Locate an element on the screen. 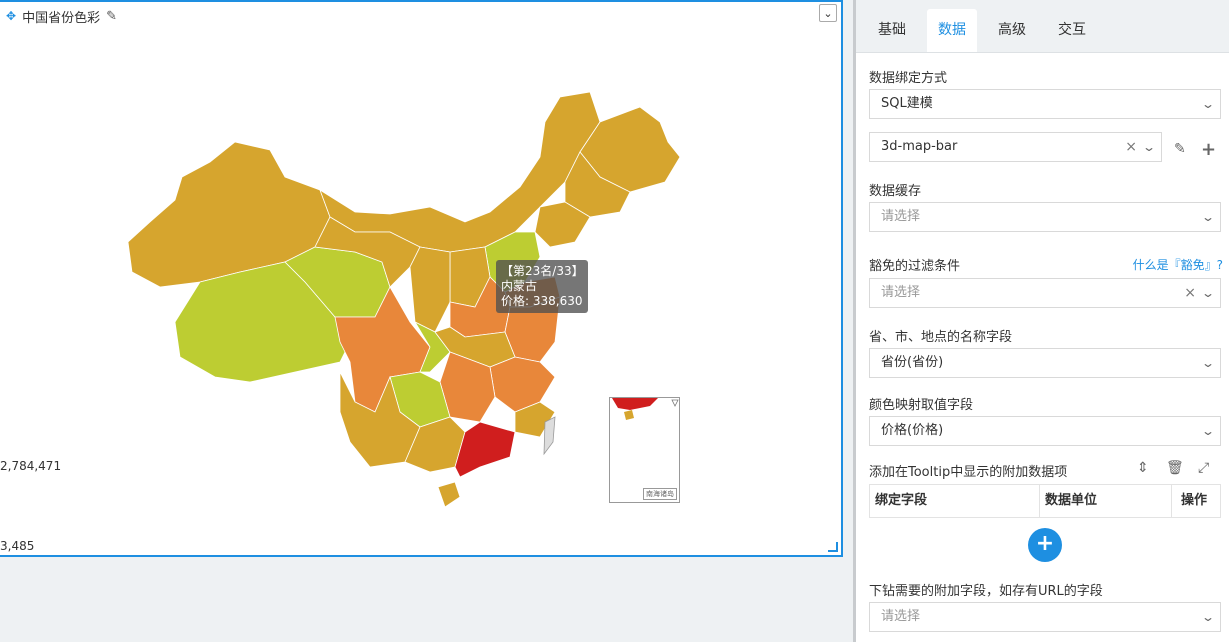 This screenshot has width=1229, height=642. tooltip-price: 价格: 338,630 is located at coordinates (542, 301).